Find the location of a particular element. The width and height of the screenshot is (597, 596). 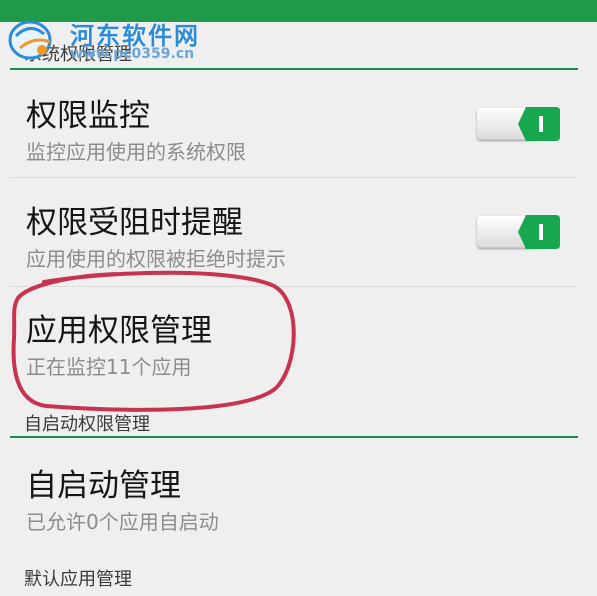

item-title: 应用权限管理 is located at coordinates (119, 331).